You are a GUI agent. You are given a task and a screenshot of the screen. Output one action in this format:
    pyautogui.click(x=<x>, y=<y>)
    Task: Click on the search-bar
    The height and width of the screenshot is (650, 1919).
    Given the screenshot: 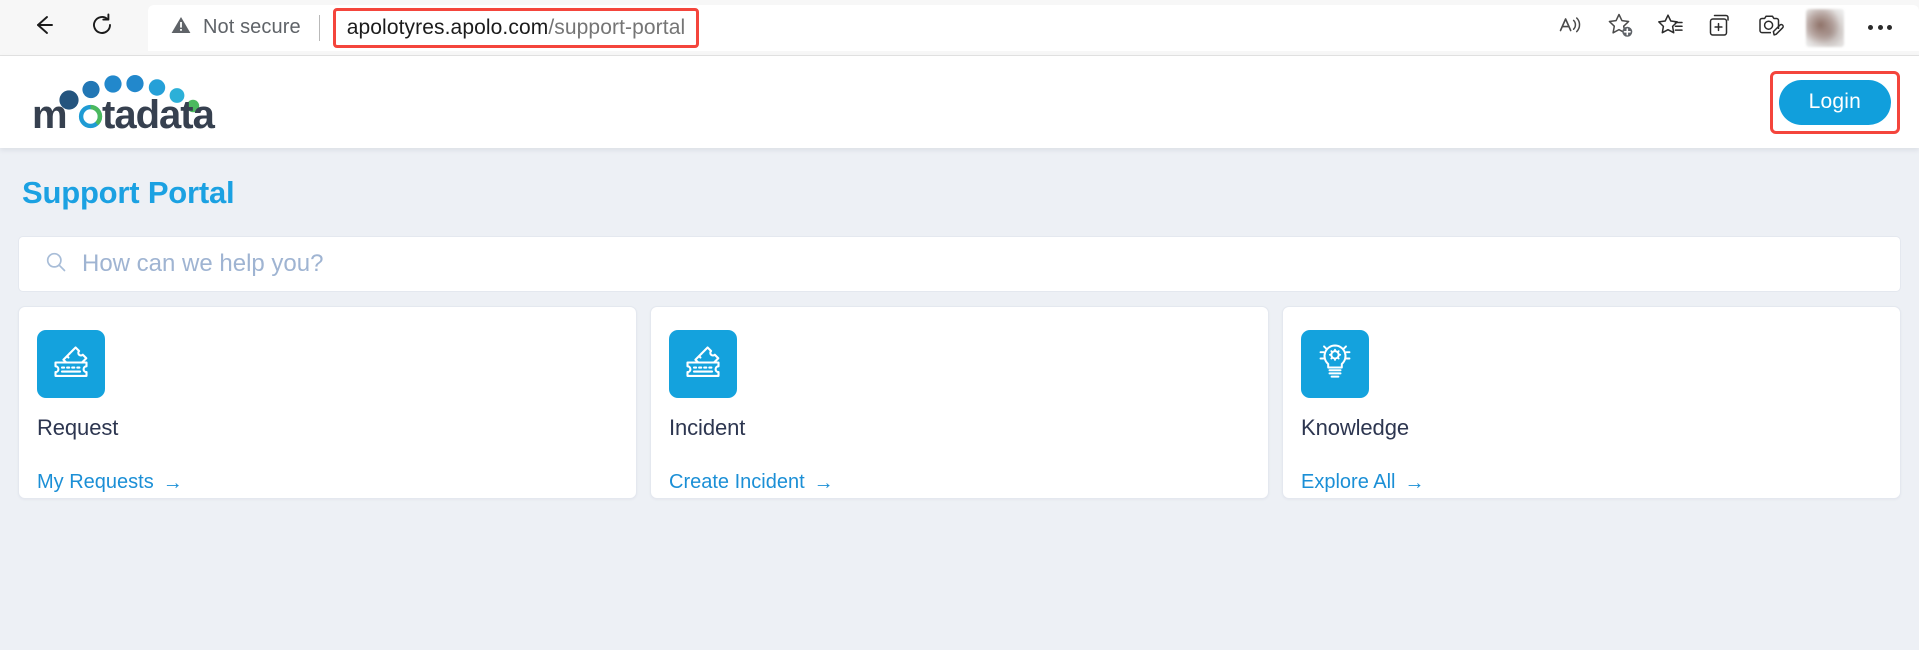 What is the action you would take?
    pyautogui.click(x=959, y=264)
    